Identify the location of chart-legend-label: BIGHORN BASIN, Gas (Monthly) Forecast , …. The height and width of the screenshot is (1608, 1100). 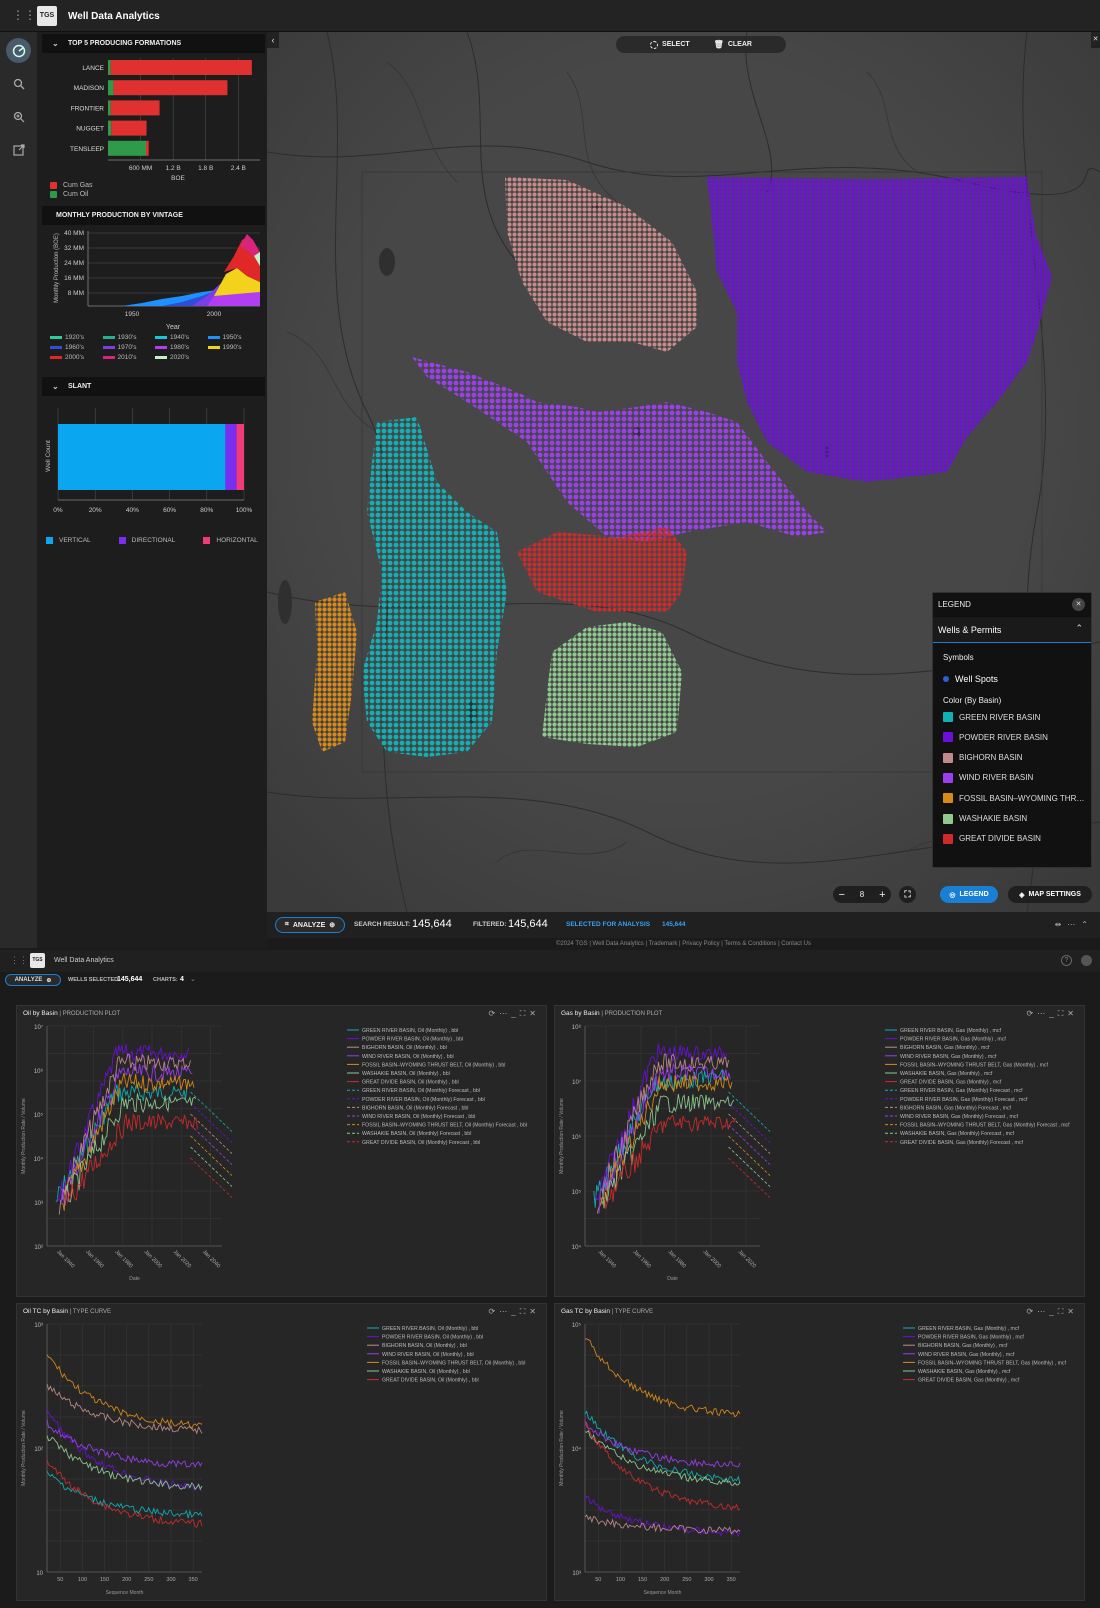
(956, 1108).